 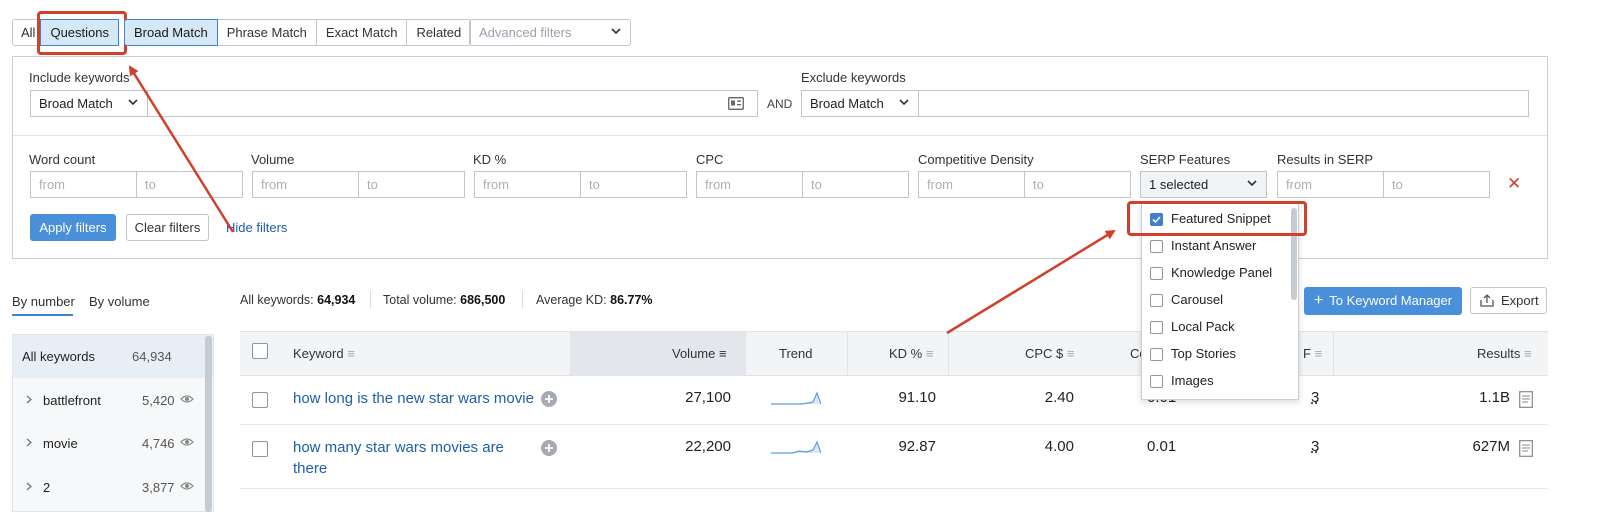 I want to click on column-serp-features: F ≡, so click(x=1312, y=353).